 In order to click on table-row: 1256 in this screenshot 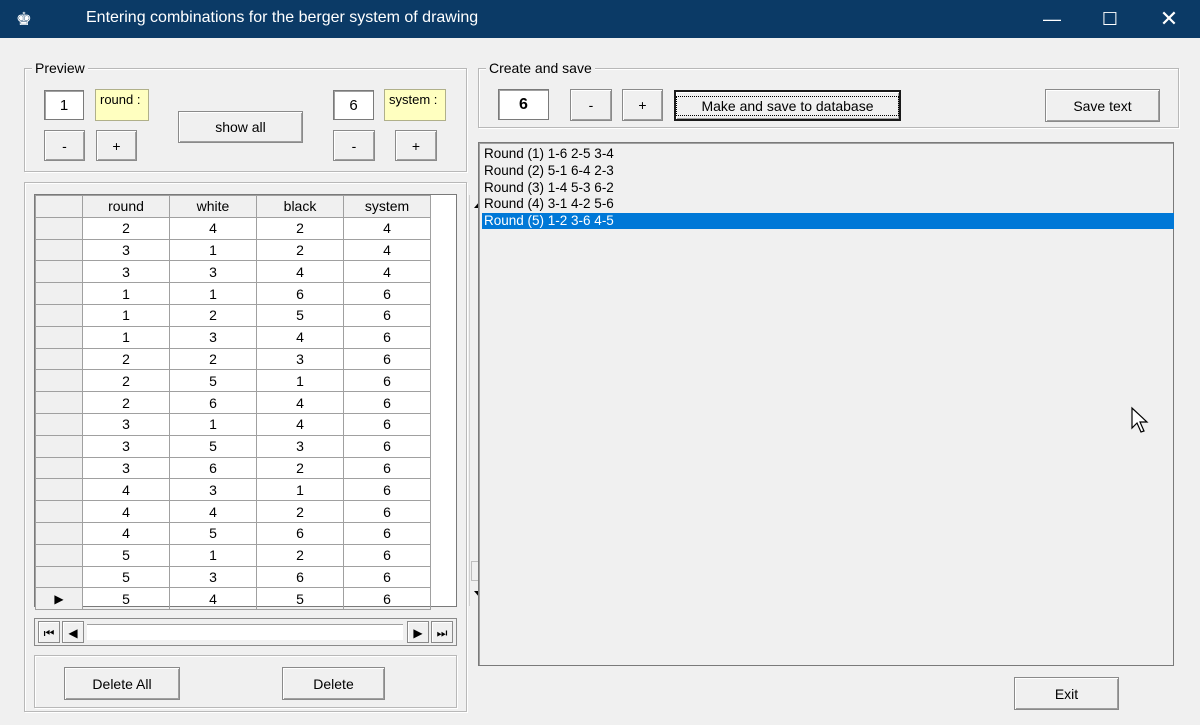, I will do `click(233, 315)`.